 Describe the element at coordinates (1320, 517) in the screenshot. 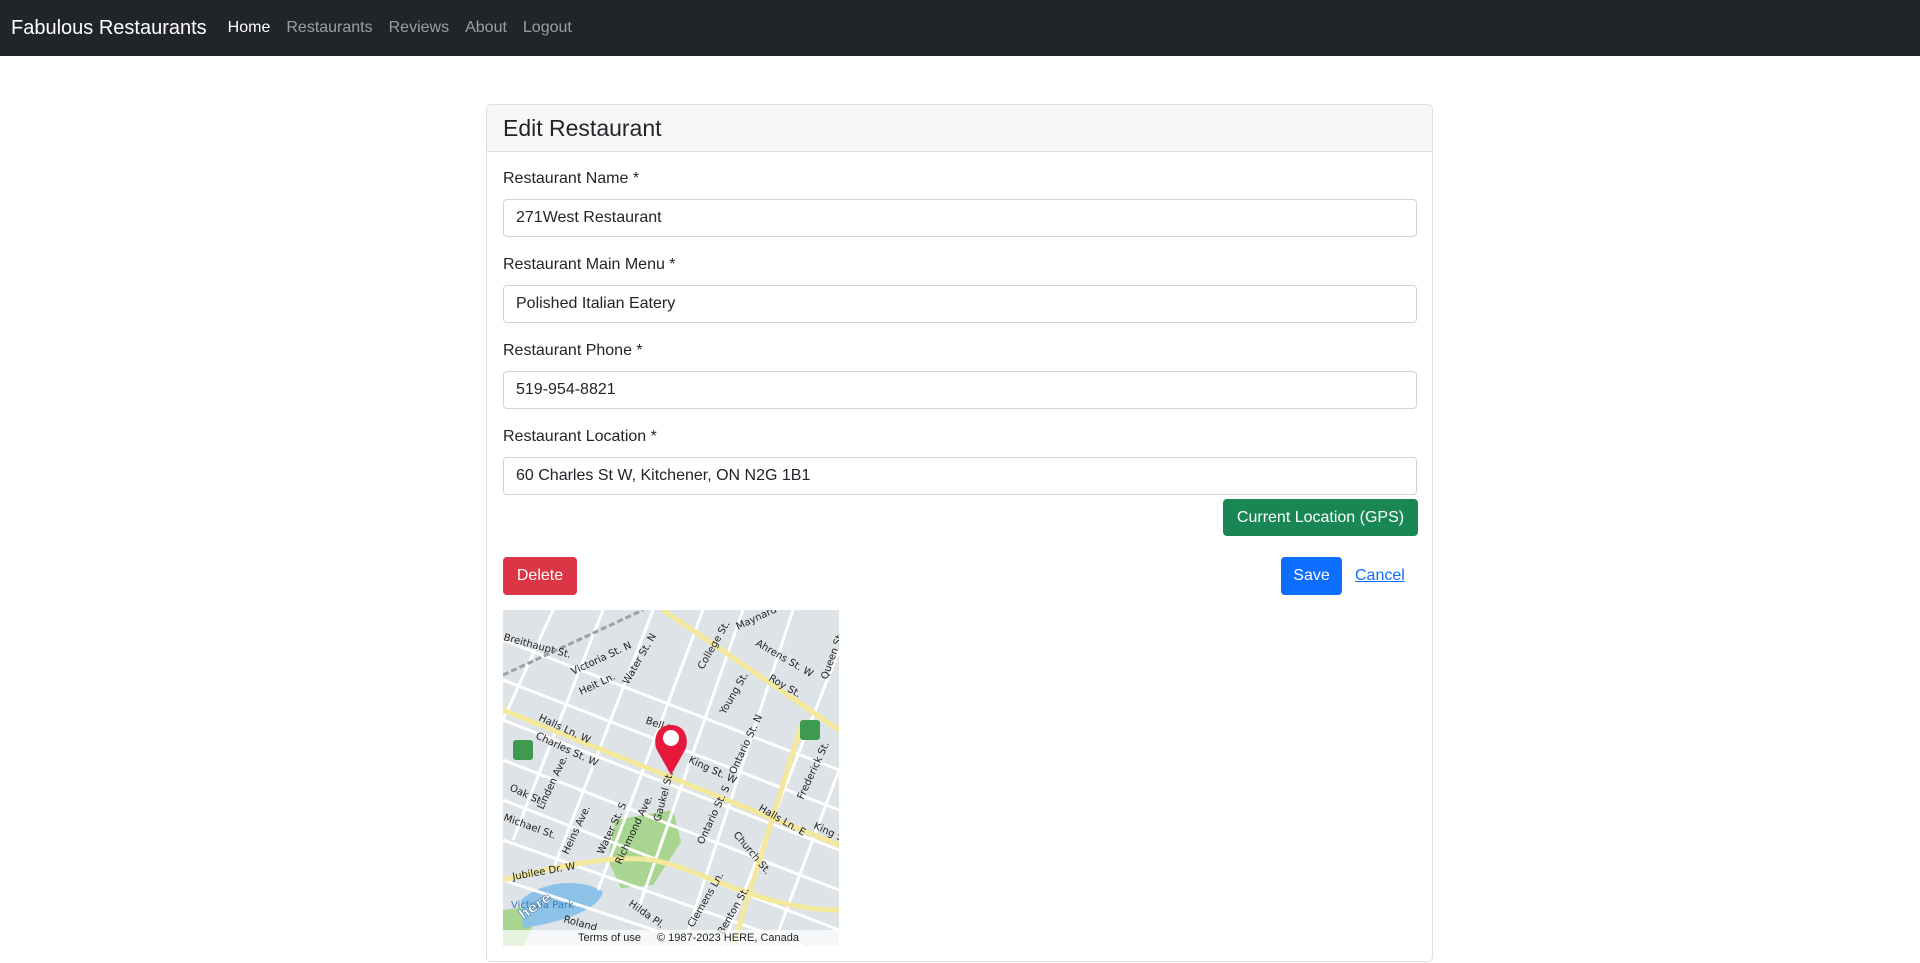

I see `current-location-button: Current Location (GPS)` at that location.